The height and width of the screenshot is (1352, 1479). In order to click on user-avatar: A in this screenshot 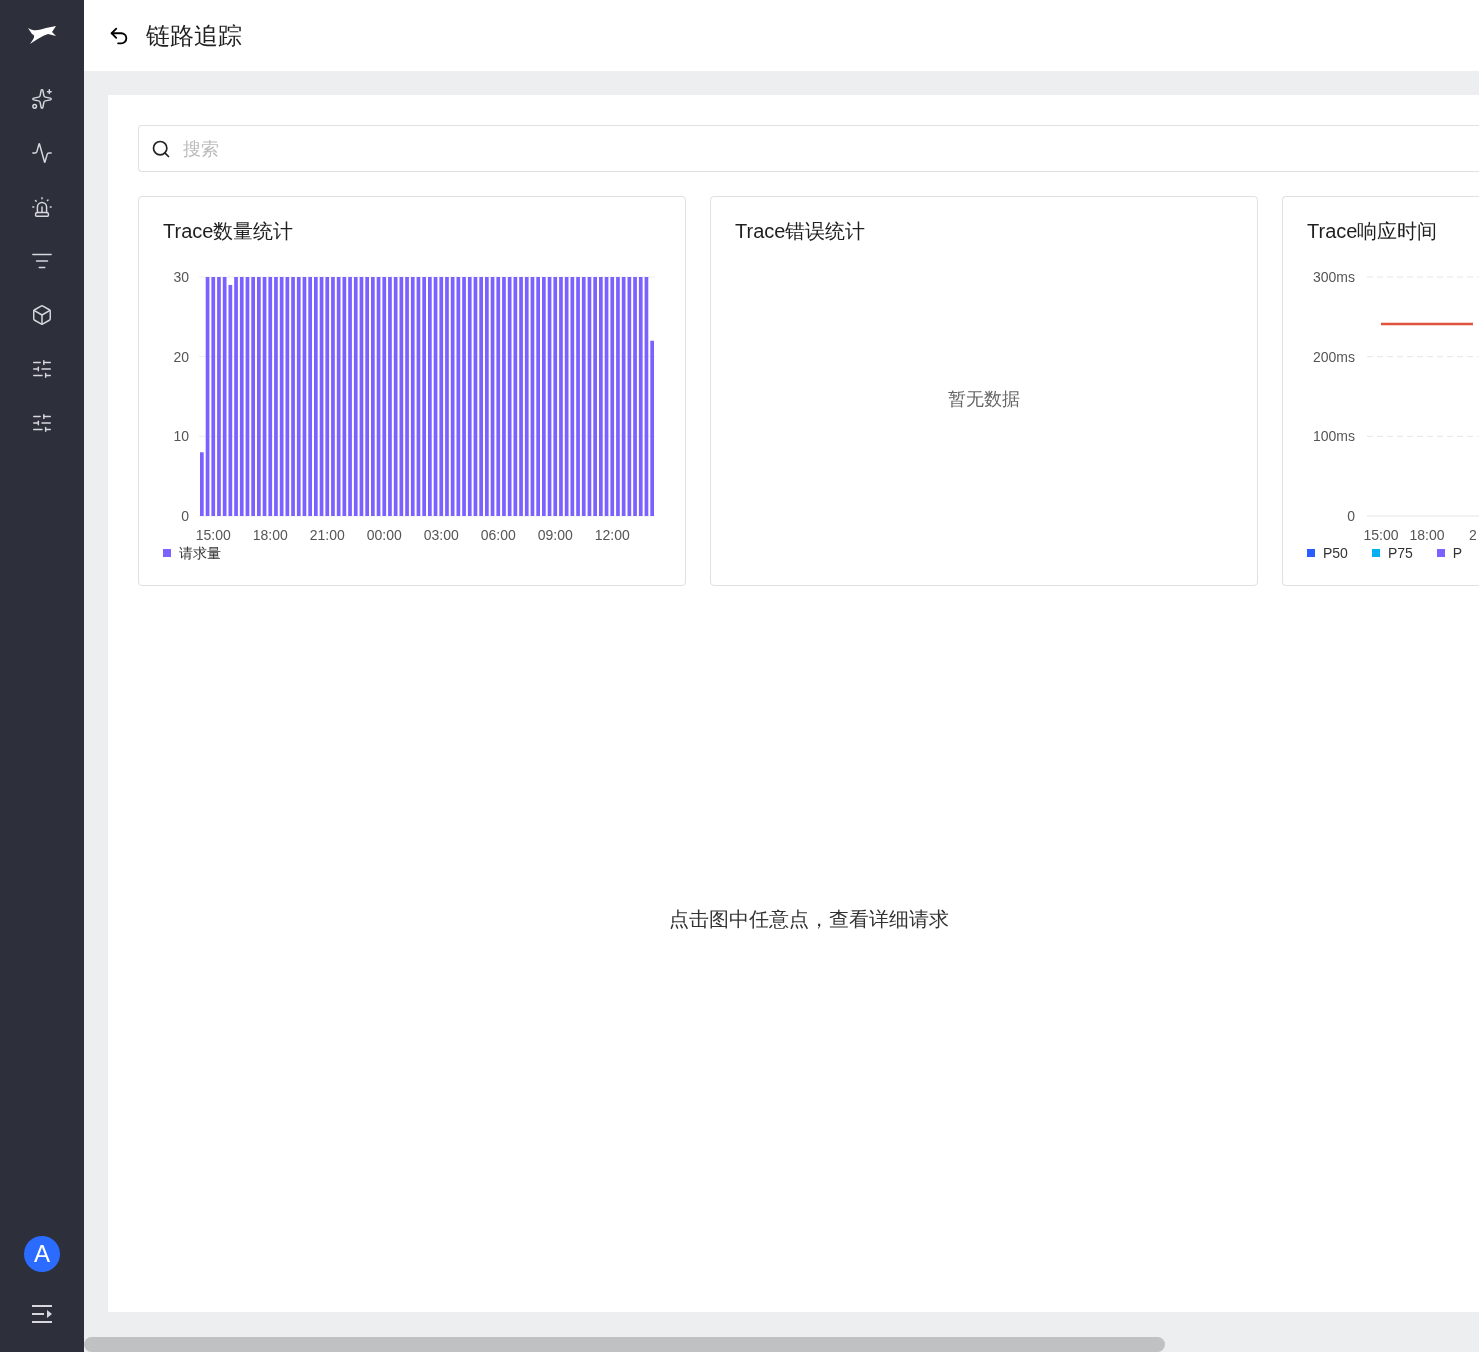, I will do `click(42, 1254)`.